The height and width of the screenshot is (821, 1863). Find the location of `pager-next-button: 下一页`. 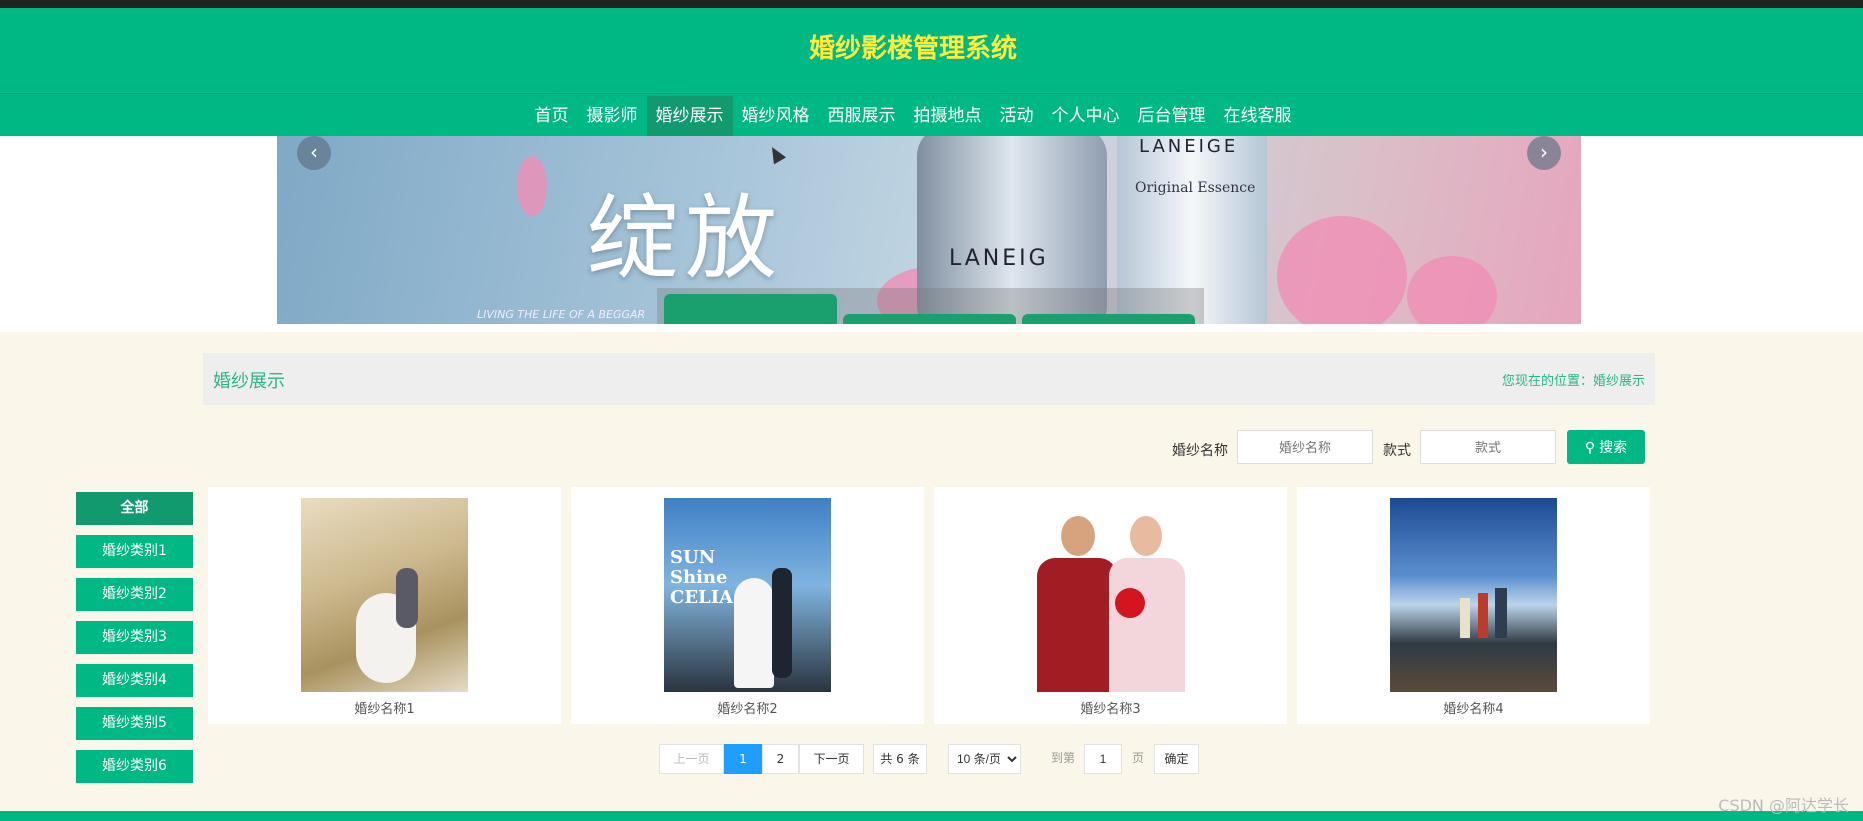

pager-next-button: 下一页 is located at coordinates (831, 759).